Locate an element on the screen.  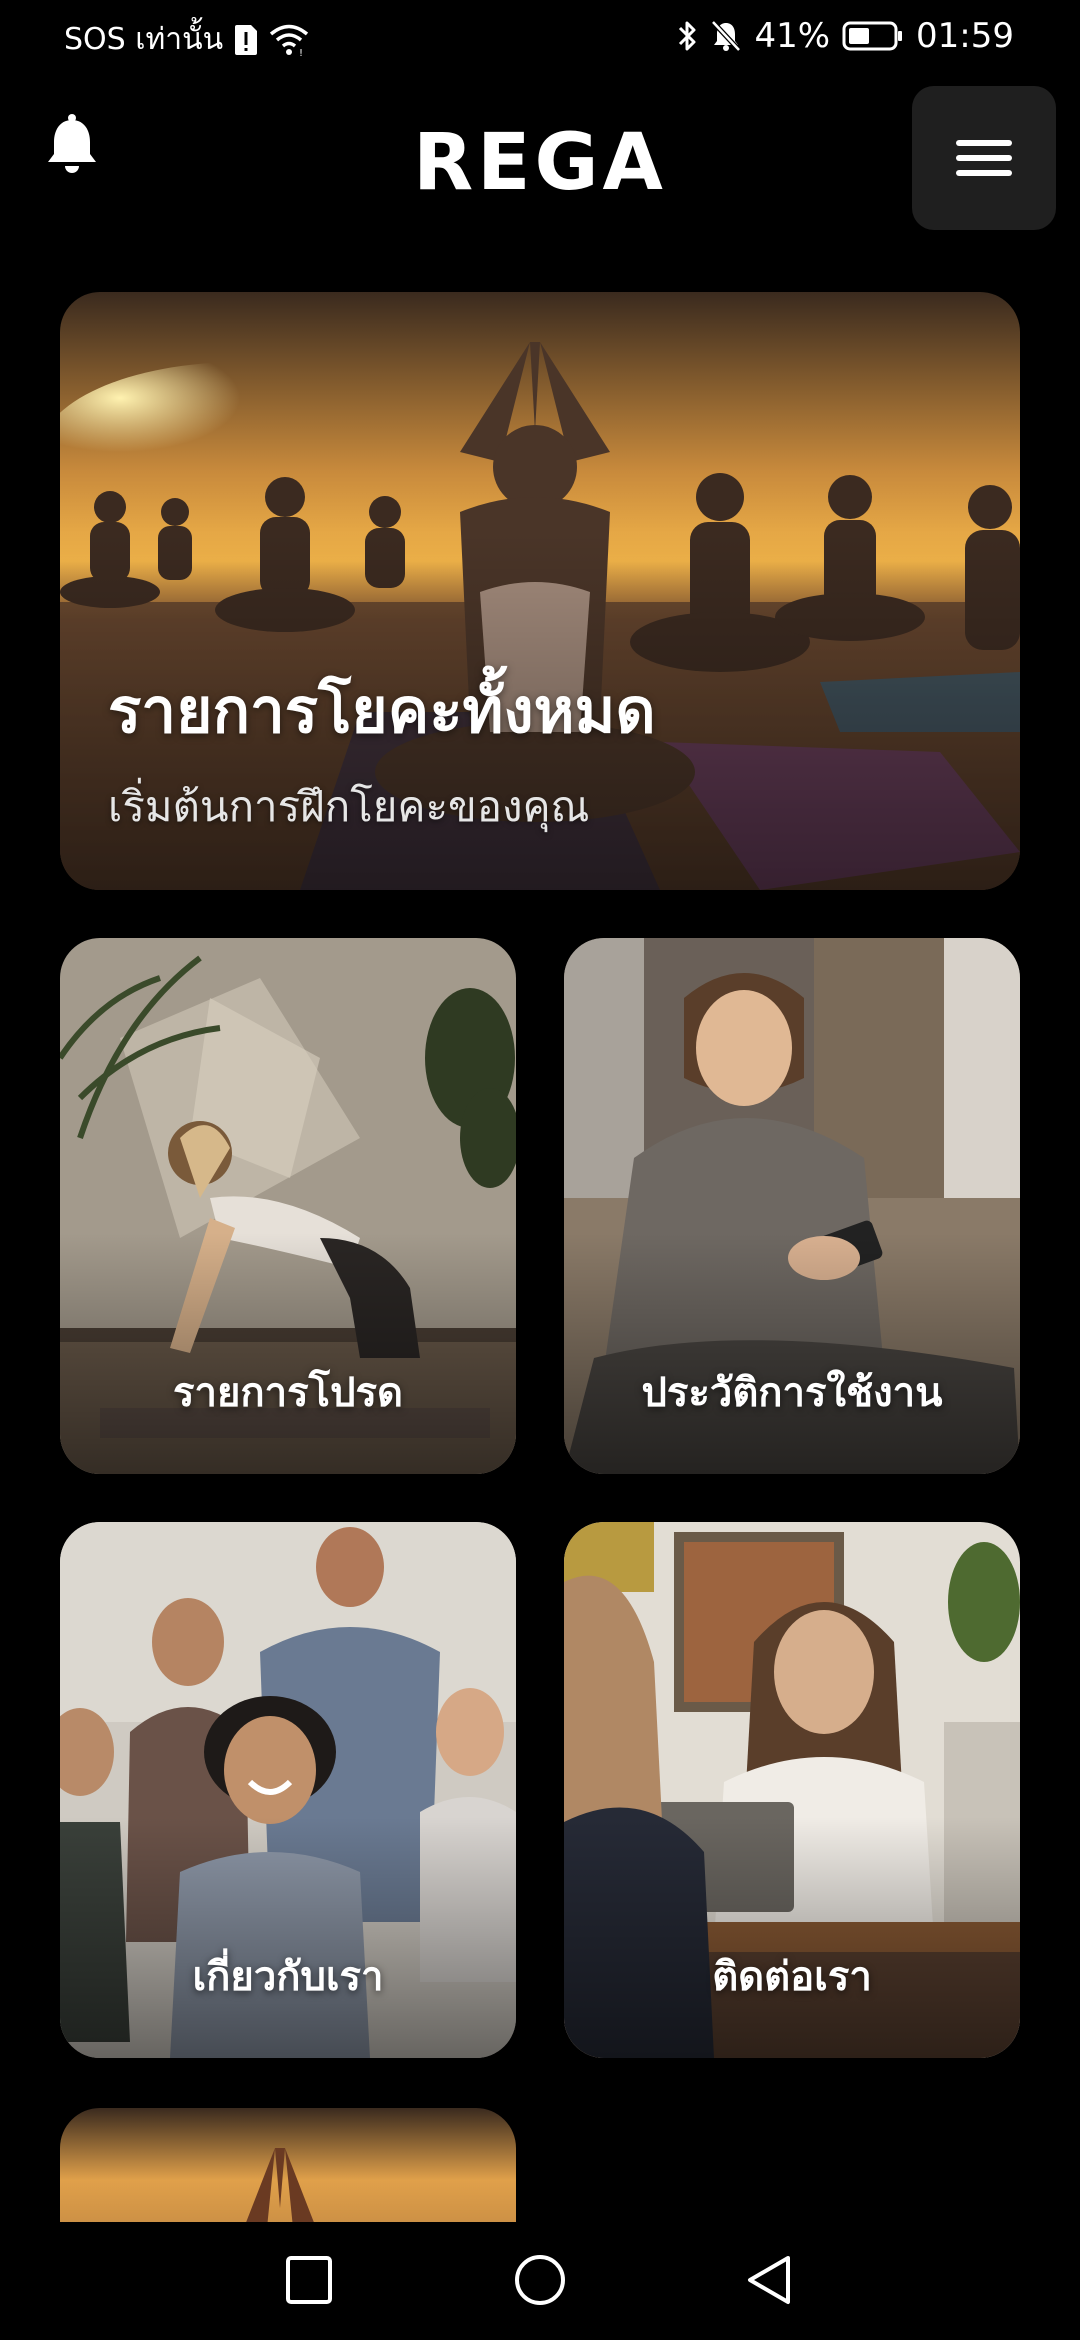
contact-card: ติดต่อเรา is located at coordinates (792, 1790).